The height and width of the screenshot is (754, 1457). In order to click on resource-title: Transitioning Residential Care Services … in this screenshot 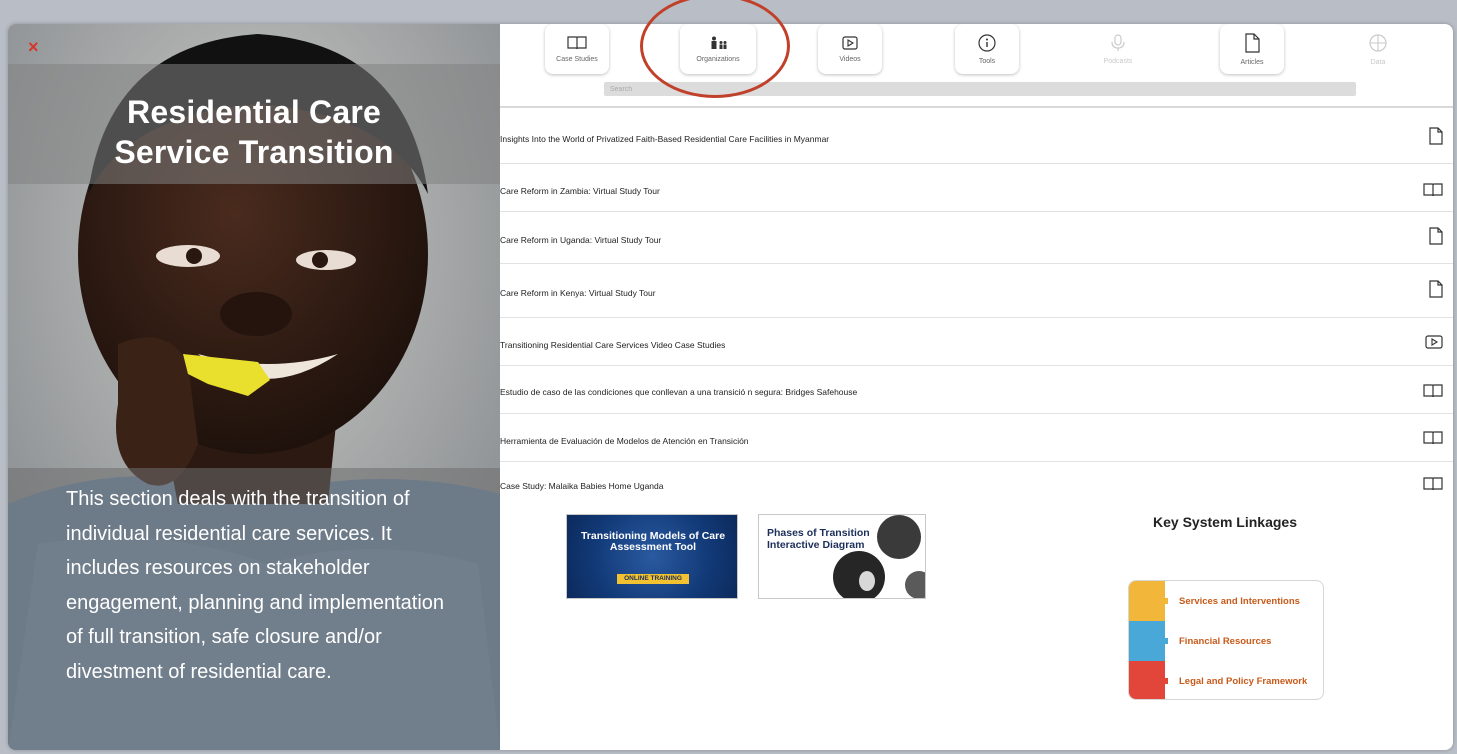, I will do `click(613, 345)`.